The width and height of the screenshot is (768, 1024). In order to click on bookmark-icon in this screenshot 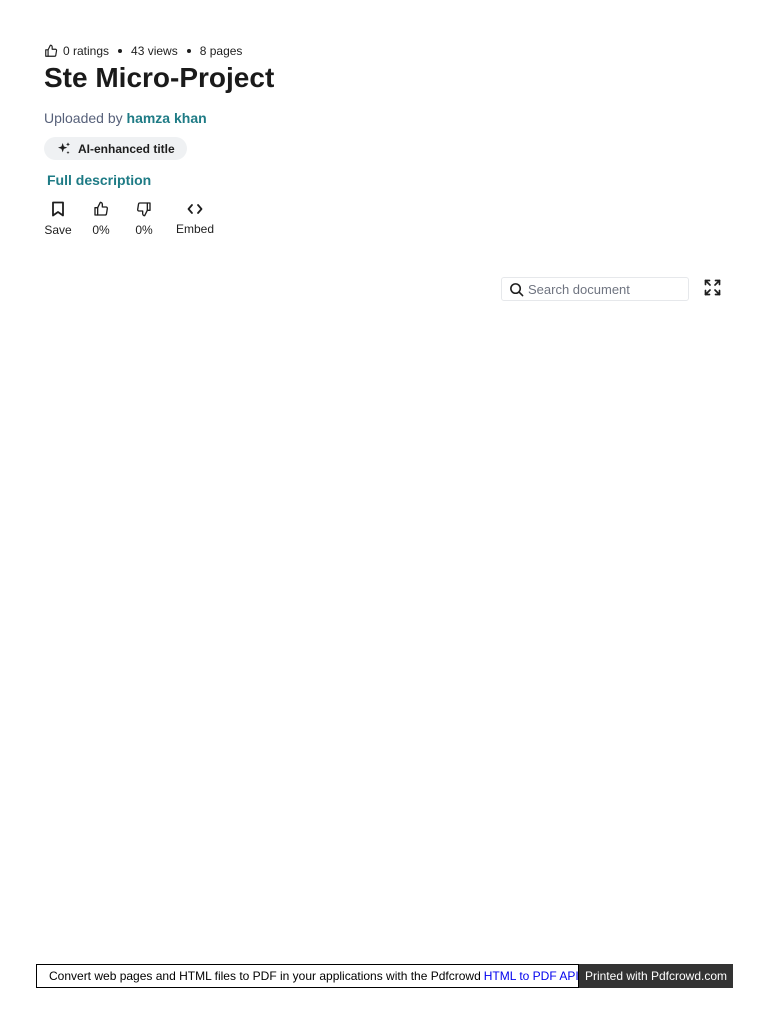, I will do `click(58, 209)`.